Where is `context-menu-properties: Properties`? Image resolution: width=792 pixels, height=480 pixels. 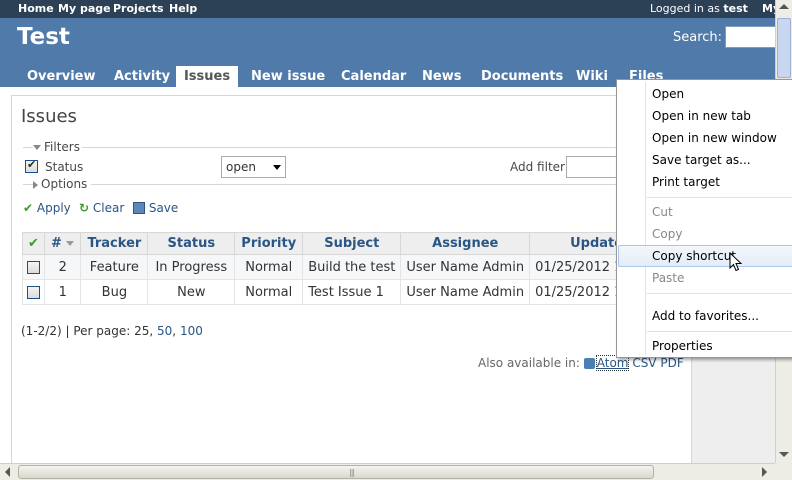 context-menu-properties: Properties is located at coordinates (705, 346).